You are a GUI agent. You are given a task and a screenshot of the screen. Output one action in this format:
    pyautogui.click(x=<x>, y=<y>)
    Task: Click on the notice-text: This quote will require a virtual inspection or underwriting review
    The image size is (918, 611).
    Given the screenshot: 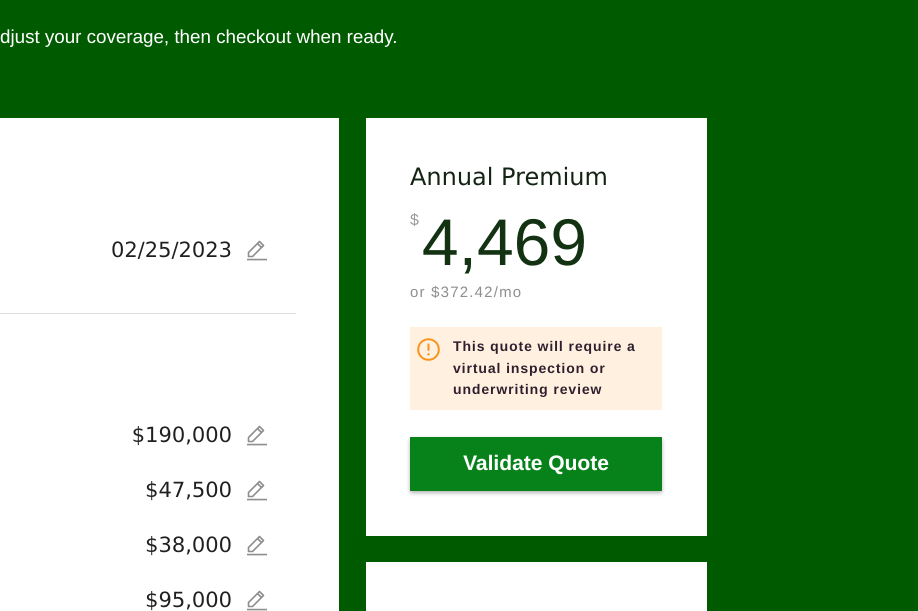 What is the action you would take?
    pyautogui.click(x=545, y=368)
    